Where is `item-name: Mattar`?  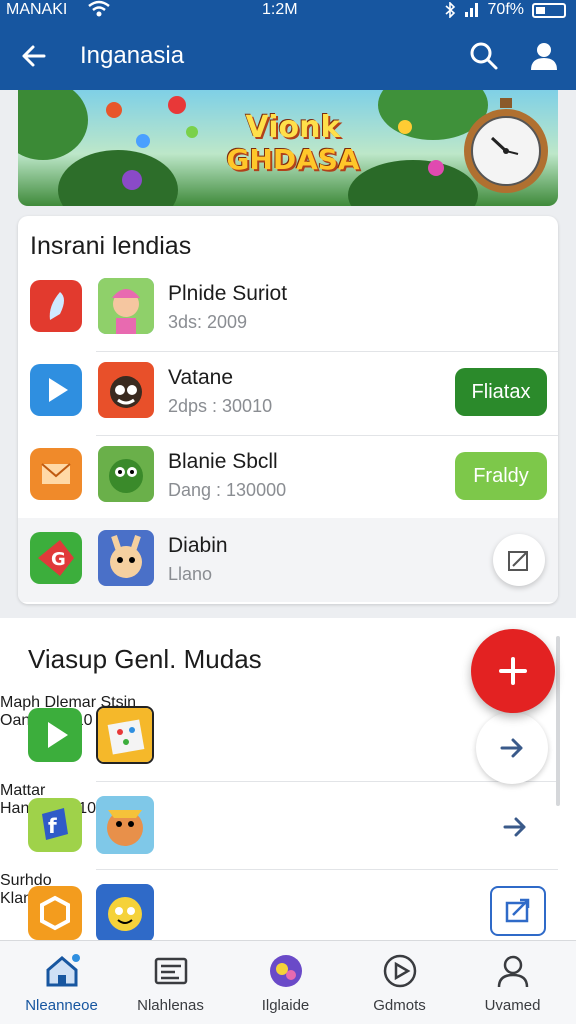
item-name: Mattar is located at coordinates (23, 790).